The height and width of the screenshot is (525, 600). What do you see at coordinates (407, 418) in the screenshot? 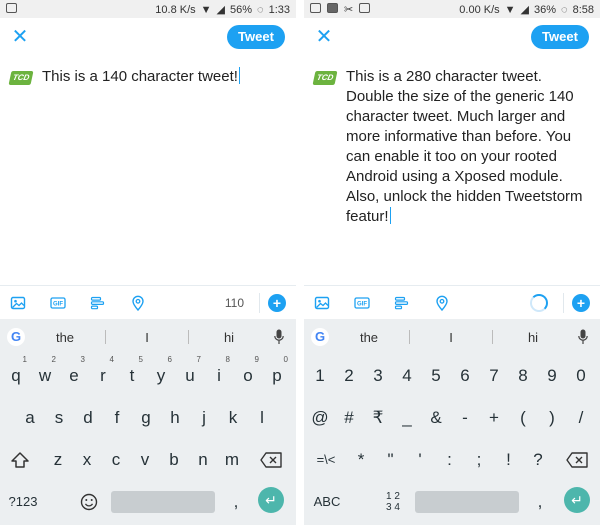
I see `key-_: _` at bounding box center [407, 418].